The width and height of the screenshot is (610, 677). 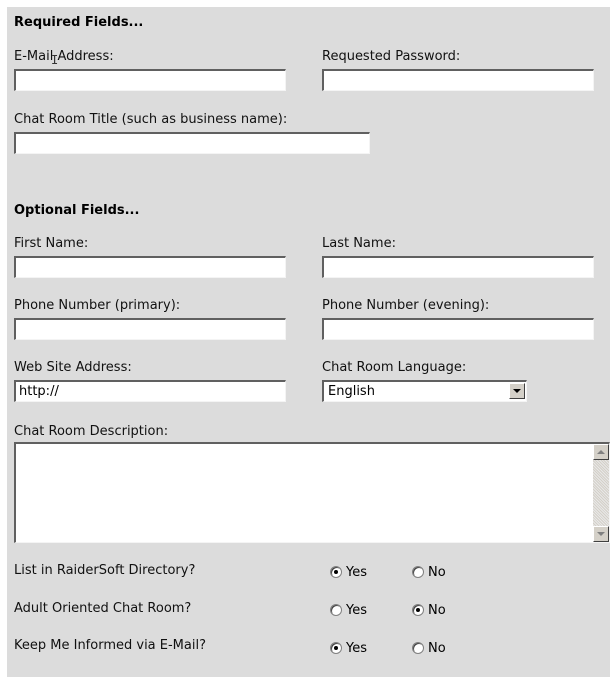 What do you see at coordinates (351, 391) in the screenshot?
I see `language-selected-value: English` at bounding box center [351, 391].